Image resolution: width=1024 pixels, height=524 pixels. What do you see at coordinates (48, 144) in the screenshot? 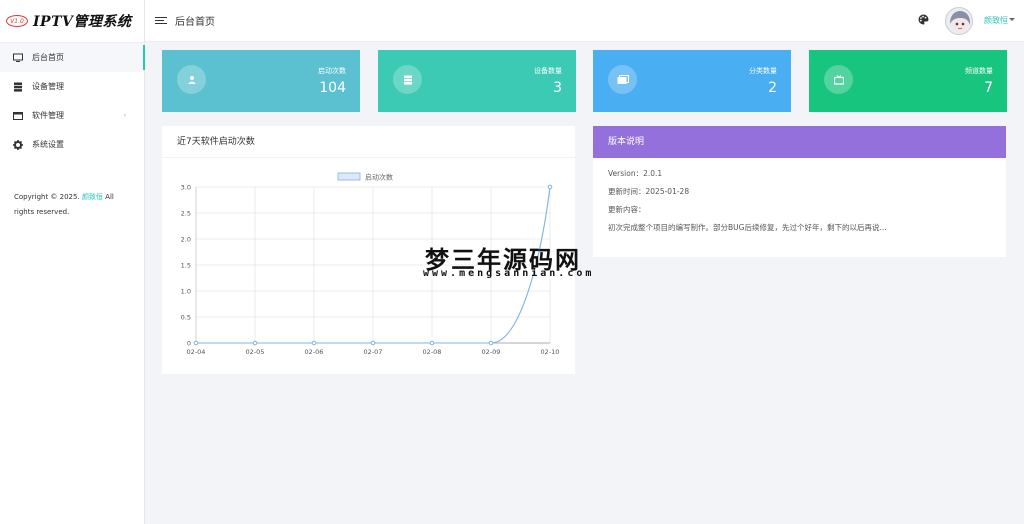
I see `sidebar-item-label: 系统设置` at bounding box center [48, 144].